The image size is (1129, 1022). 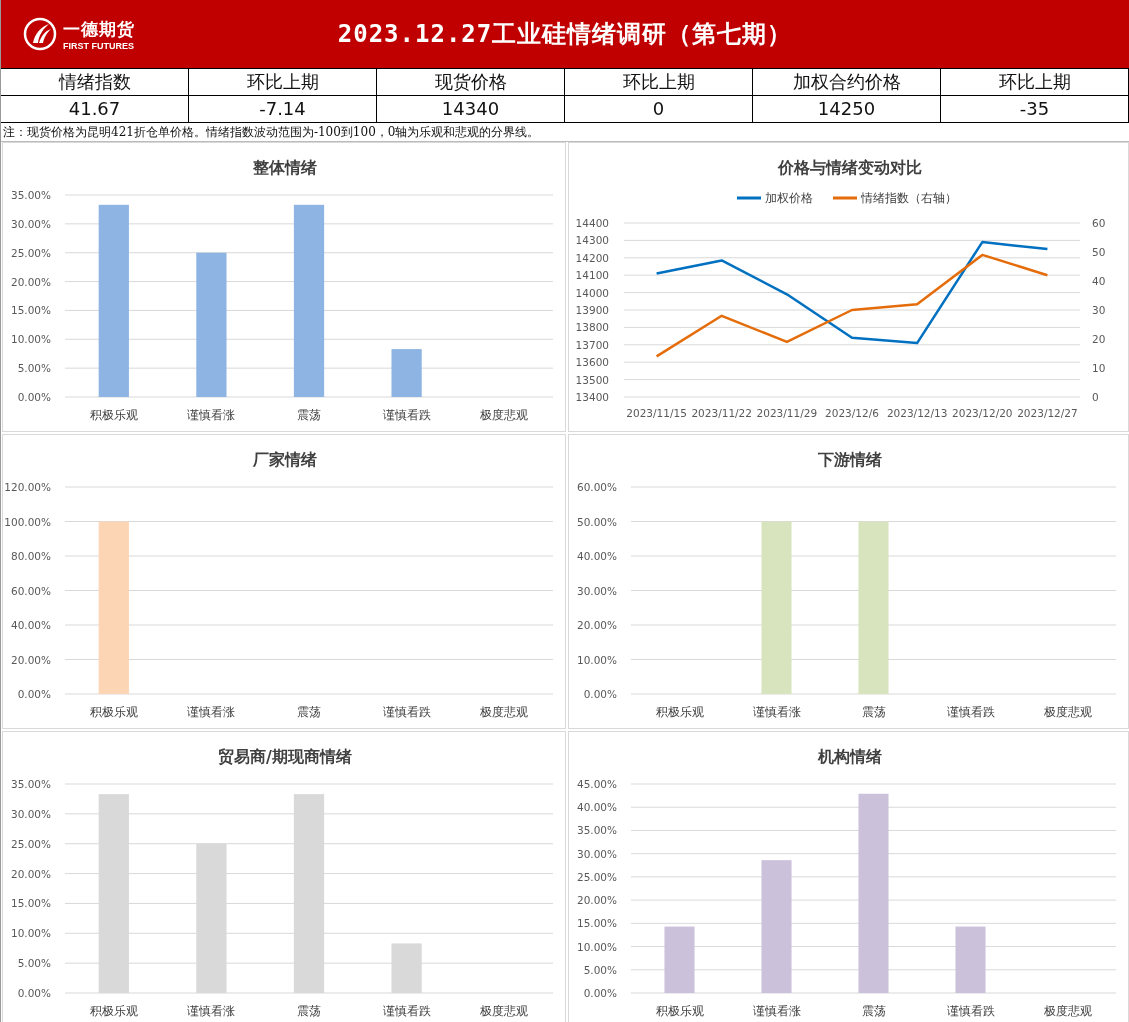 I want to click on axis-tick-label: 14200, so click(x=592, y=257).